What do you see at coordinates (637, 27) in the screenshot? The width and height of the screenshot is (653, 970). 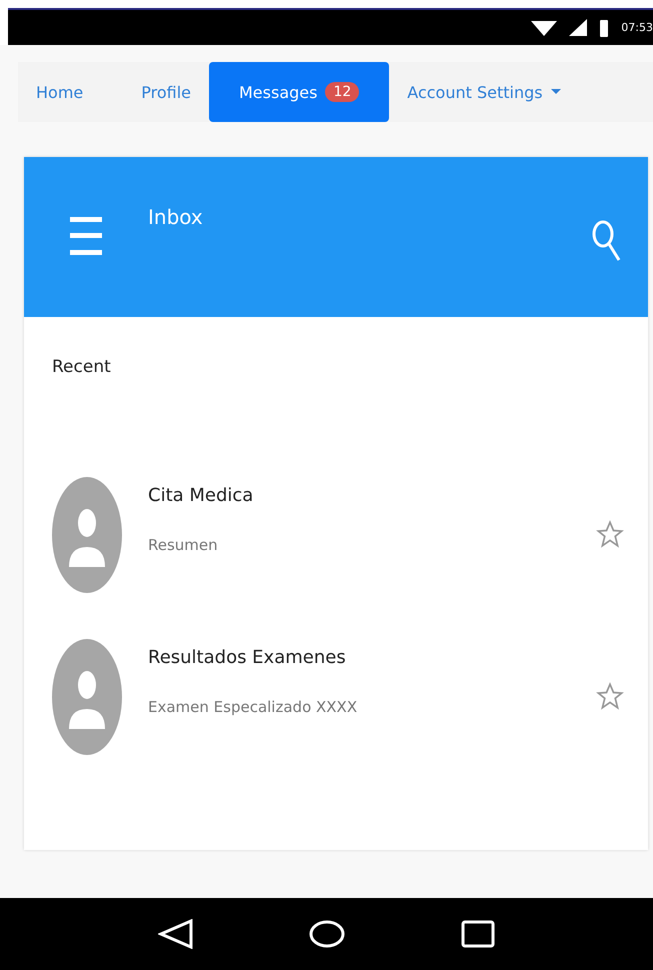 I see `clock-time: 07:53` at bounding box center [637, 27].